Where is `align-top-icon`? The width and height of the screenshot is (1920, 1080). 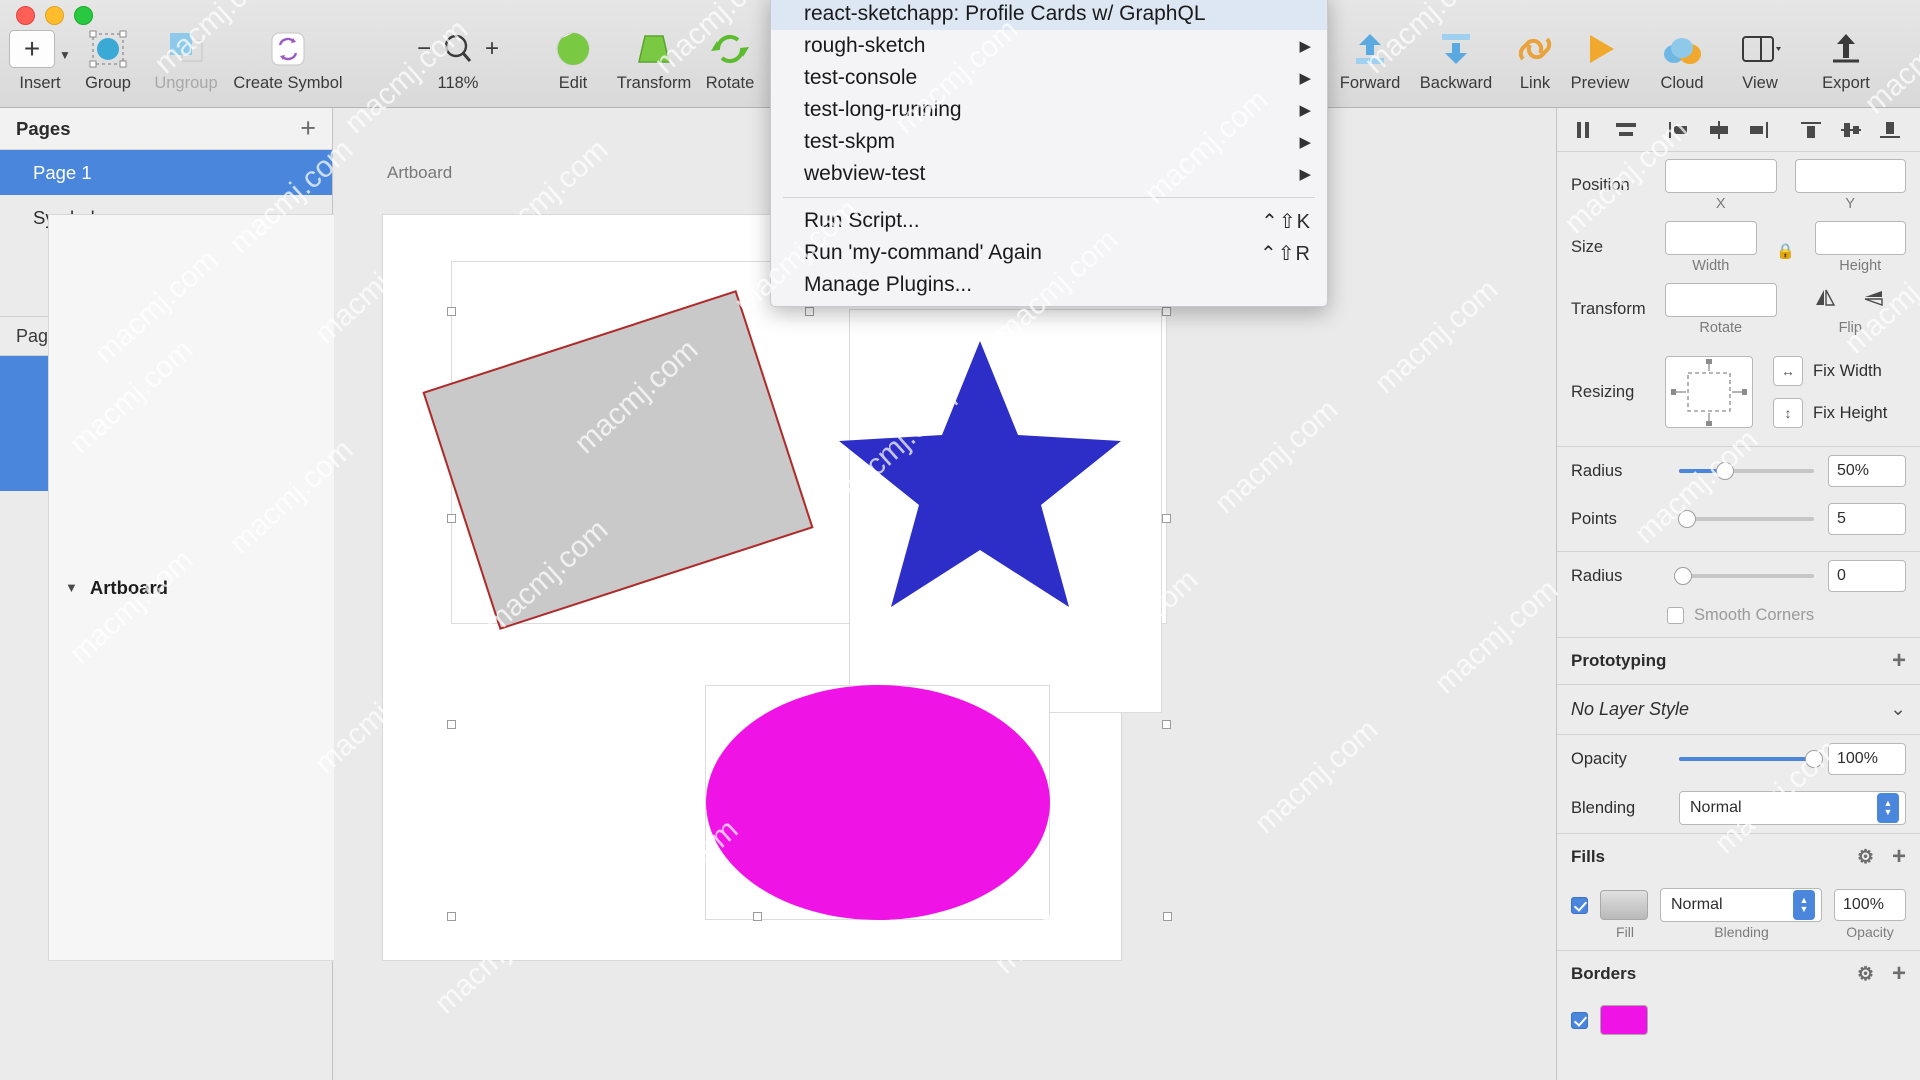 align-top-icon is located at coordinates (1811, 130).